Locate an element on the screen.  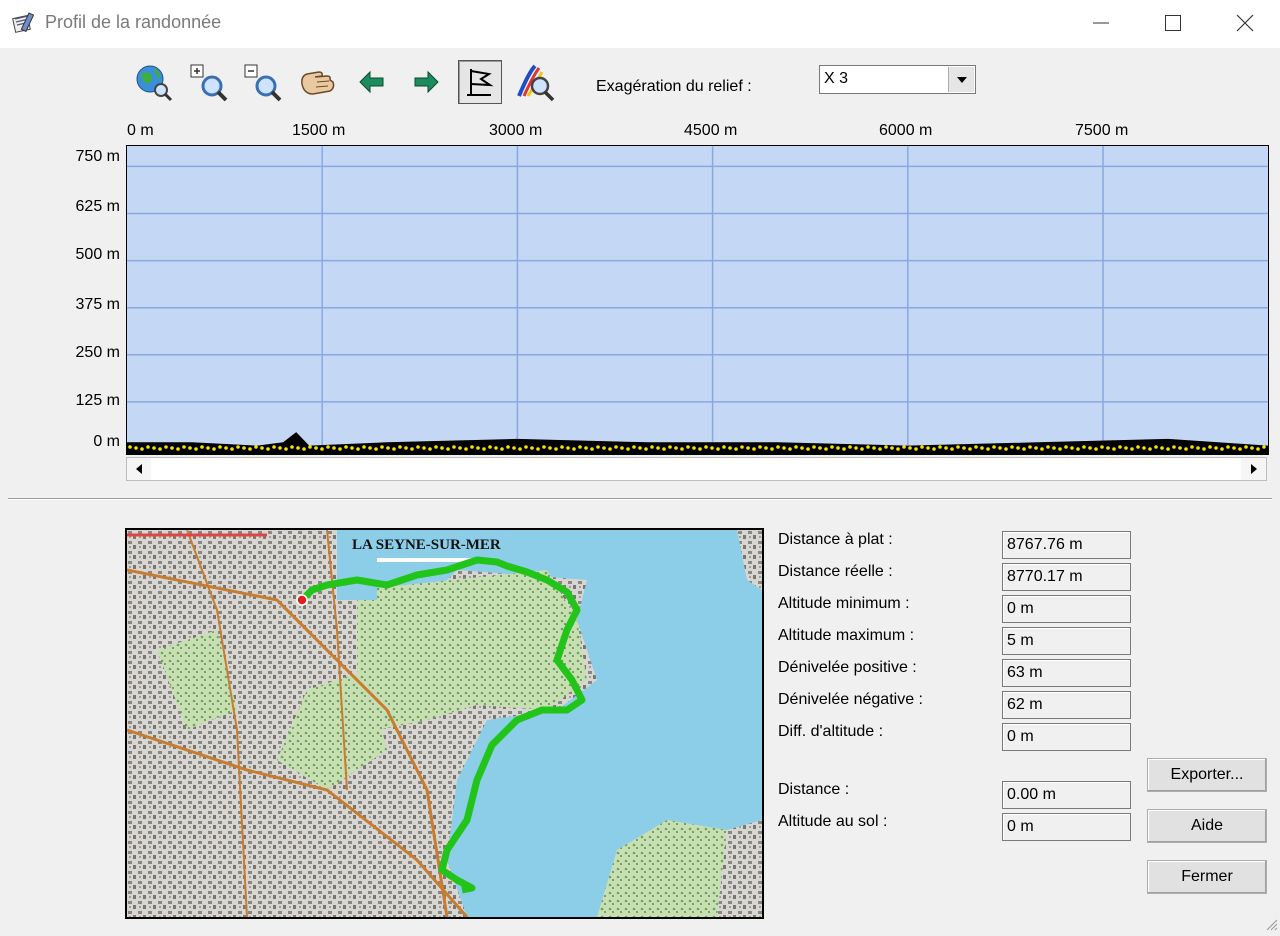
flag-icon is located at coordinates (480, 82).